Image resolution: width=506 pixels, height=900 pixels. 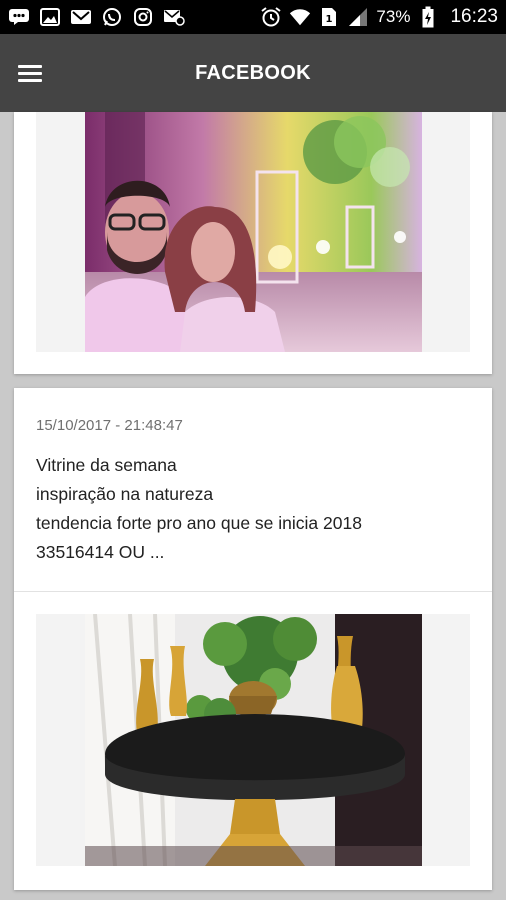 What do you see at coordinates (300, 17) in the screenshot?
I see `wifi-icon` at bounding box center [300, 17].